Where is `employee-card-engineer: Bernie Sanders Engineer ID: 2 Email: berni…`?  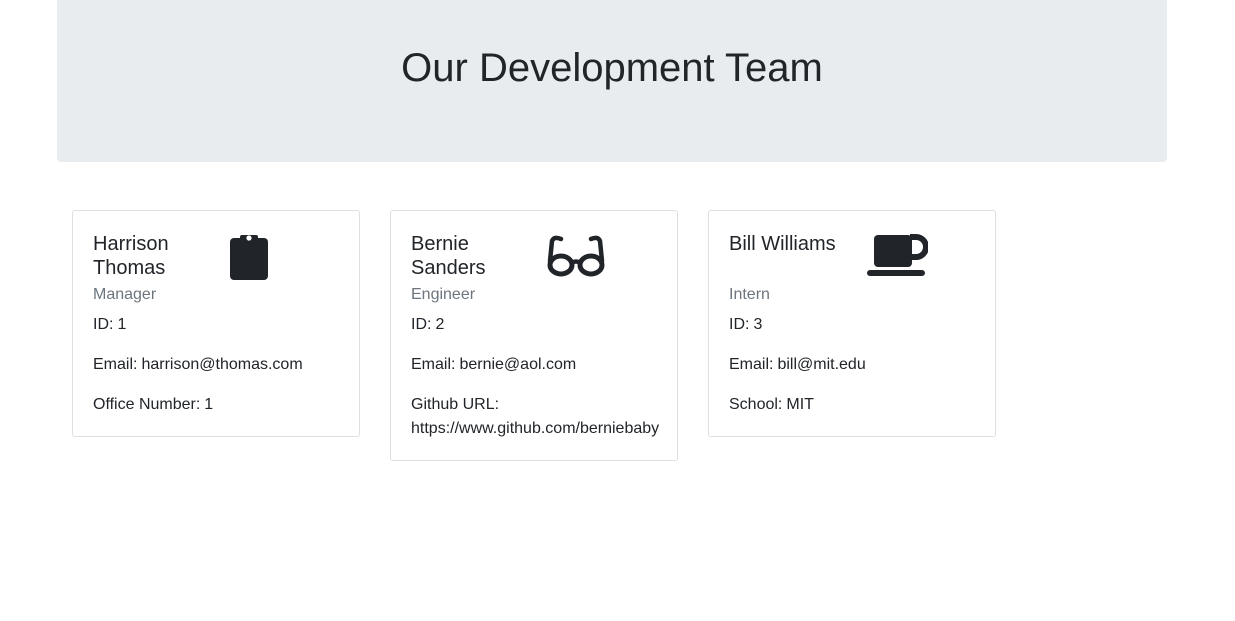
employee-card-engineer: Bernie Sanders Engineer ID: 2 Email: berni… is located at coordinates (534, 335).